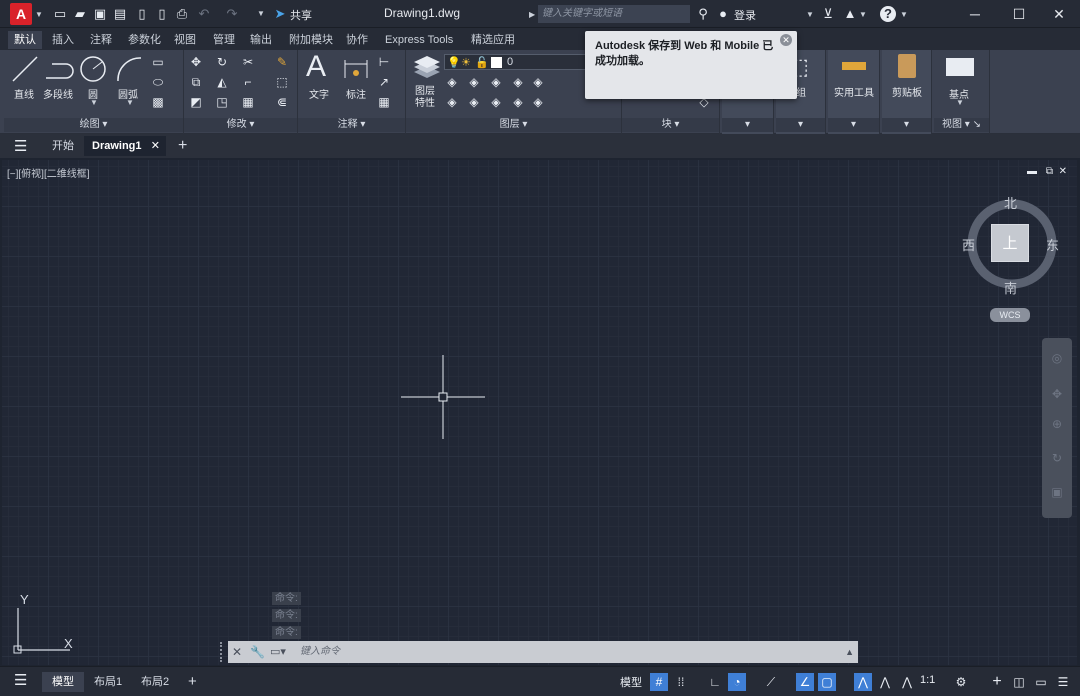 This screenshot has width=1080, height=696. I want to click on layer-properties-icon, so click(427, 69).